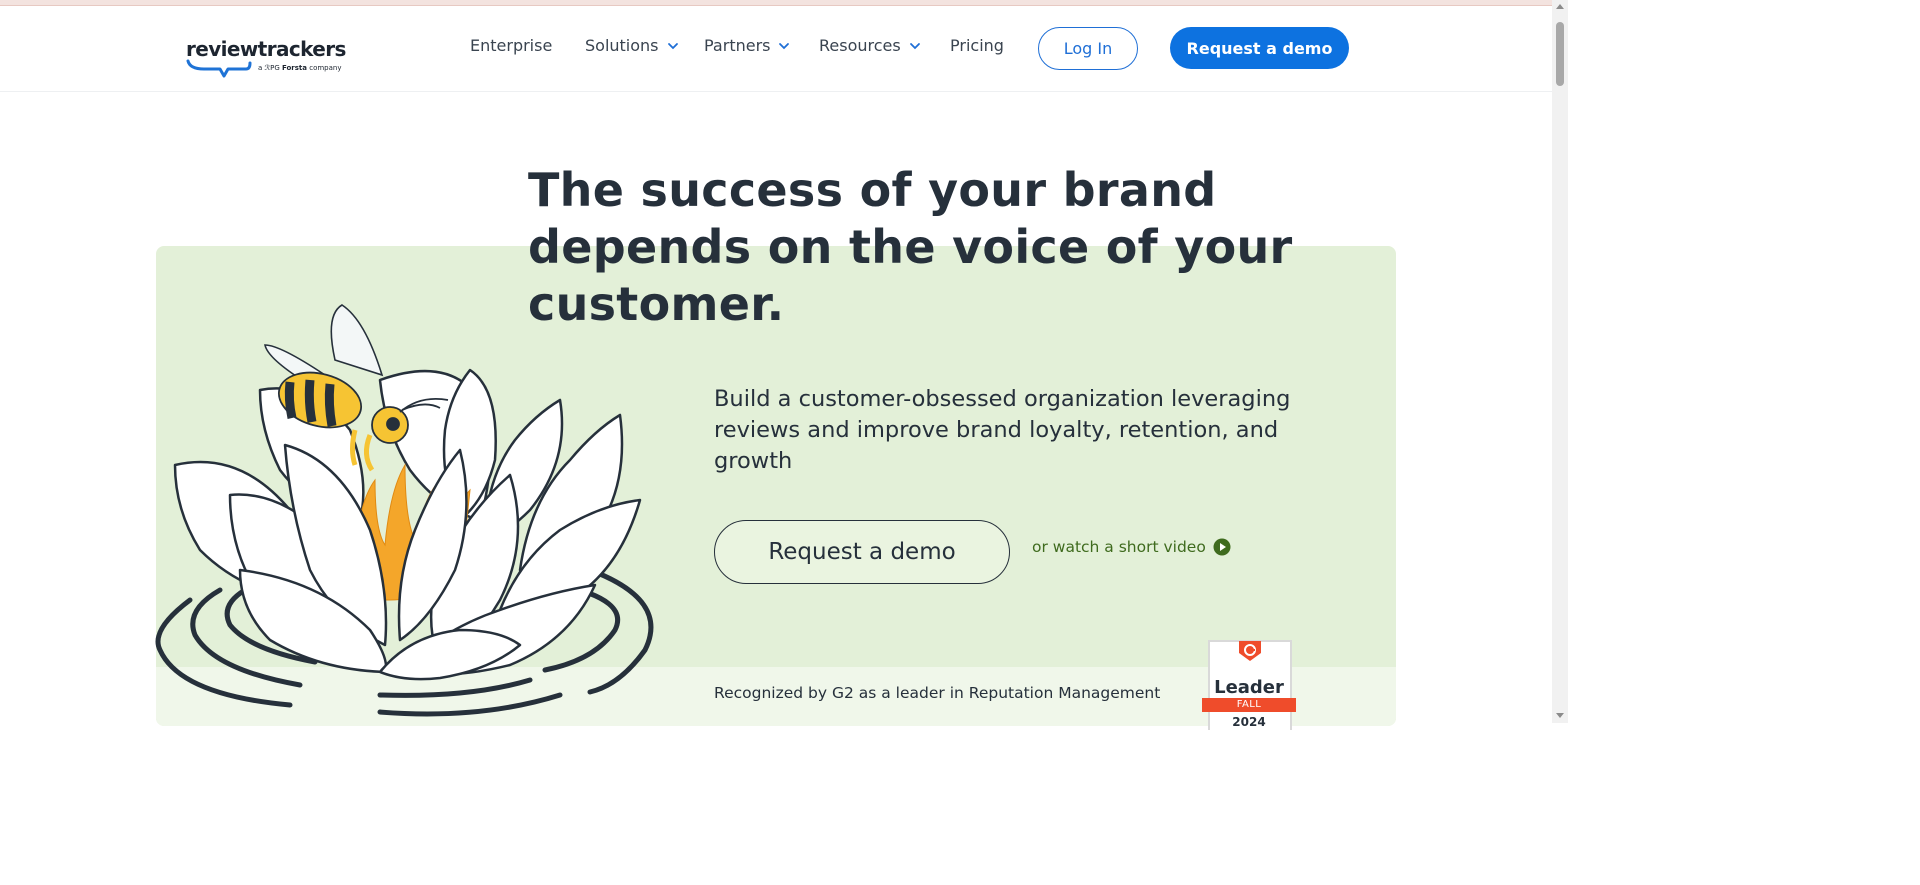  What do you see at coordinates (325, 68) in the screenshot?
I see `logo-tagline-suffix: company` at bounding box center [325, 68].